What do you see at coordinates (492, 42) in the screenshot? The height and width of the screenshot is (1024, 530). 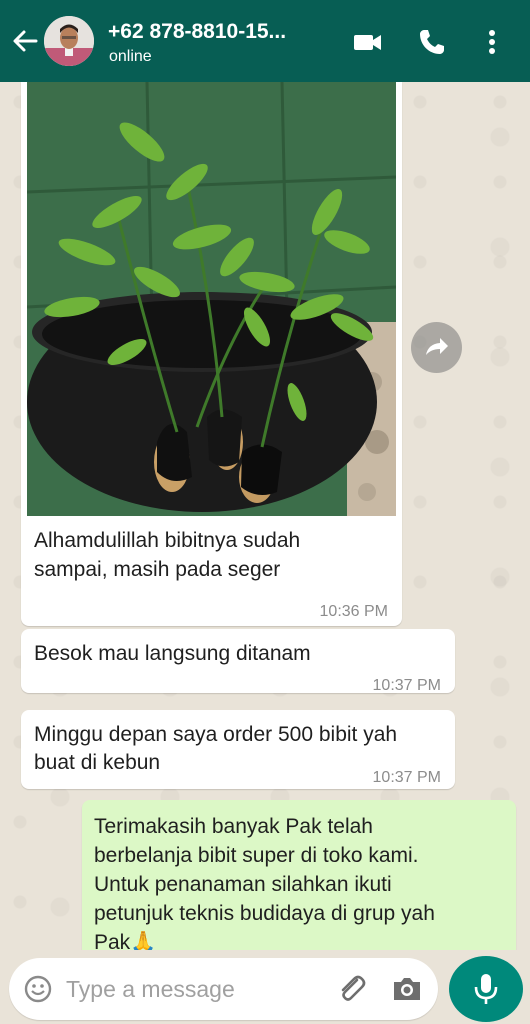 I see `more-options-icon` at bounding box center [492, 42].